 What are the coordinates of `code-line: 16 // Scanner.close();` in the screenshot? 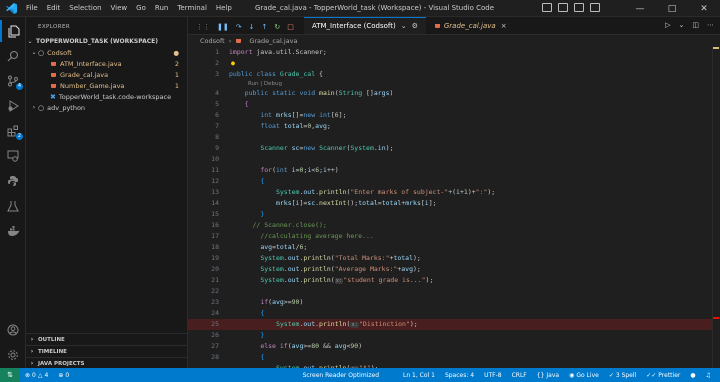 It's located at (454, 225).